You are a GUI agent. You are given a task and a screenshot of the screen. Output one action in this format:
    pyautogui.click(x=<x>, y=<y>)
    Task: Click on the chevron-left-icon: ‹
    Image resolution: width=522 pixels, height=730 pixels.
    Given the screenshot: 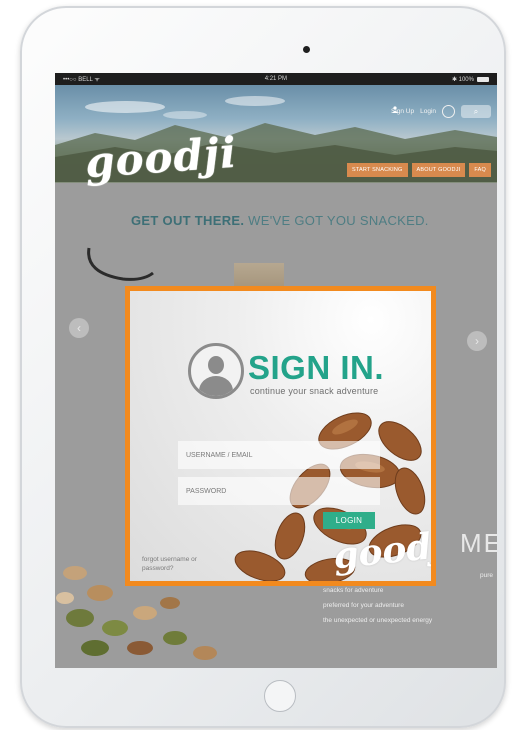 What is the action you would take?
    pyautogui.click(x=79, y=328)
    